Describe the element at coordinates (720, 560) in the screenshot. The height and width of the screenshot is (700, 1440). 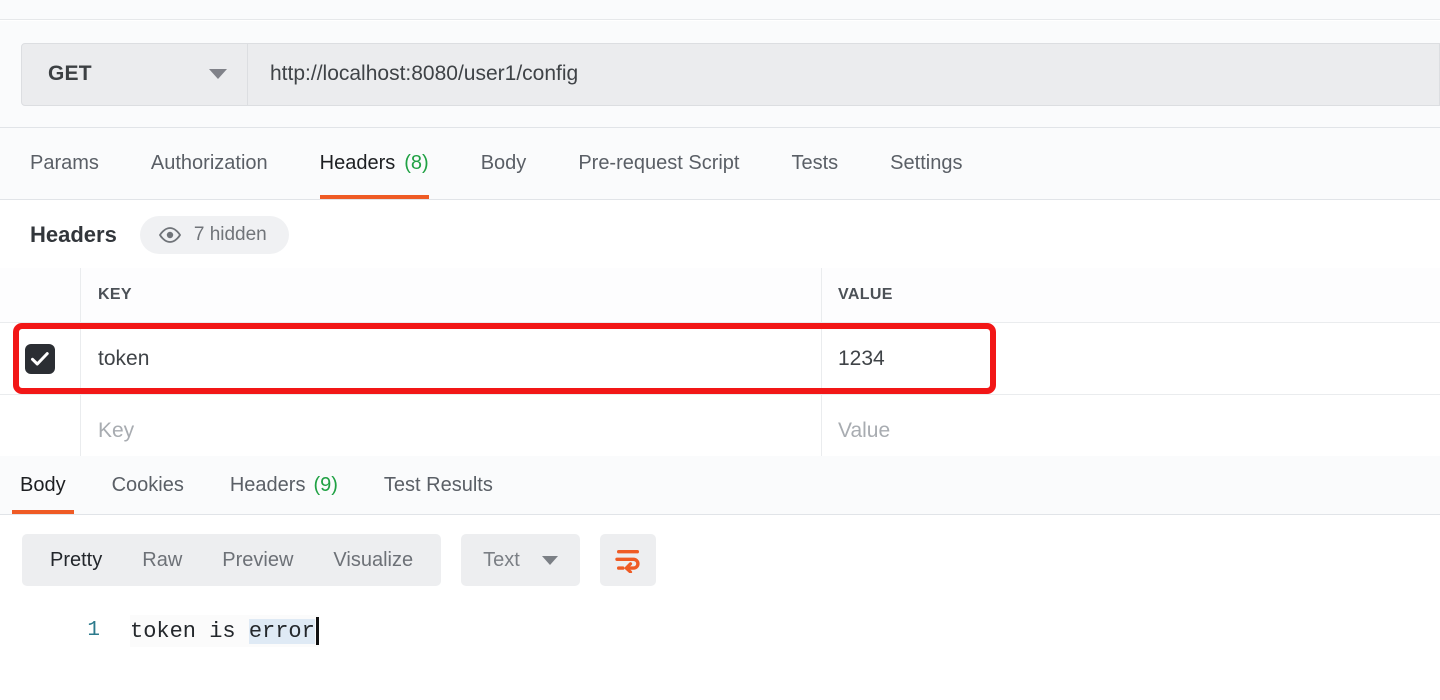
I see `response-format-toolbar: Pretty Raw Preview Visualize Text` at that location.